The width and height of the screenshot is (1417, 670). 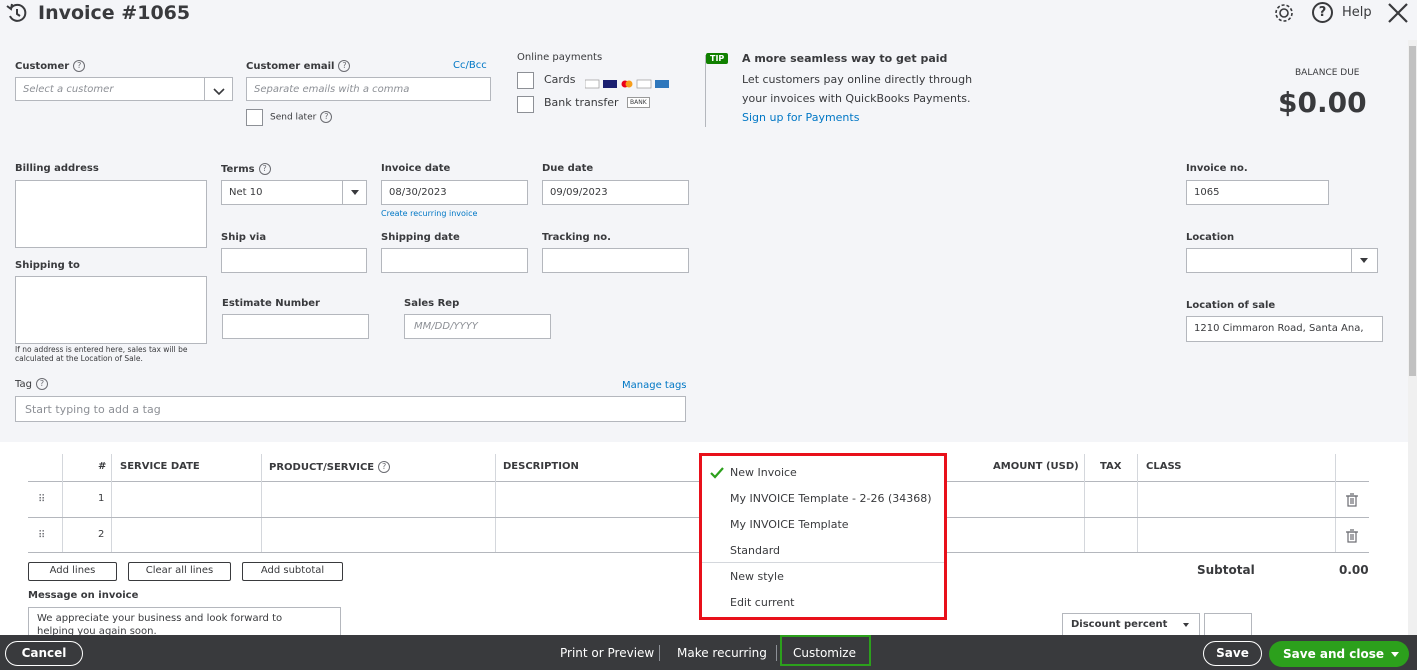 What do you see at coordinates (429, 213) in the screenshot?
I see `create-recurring-link: Create recurring invoice` at bounding box center [429, 213].